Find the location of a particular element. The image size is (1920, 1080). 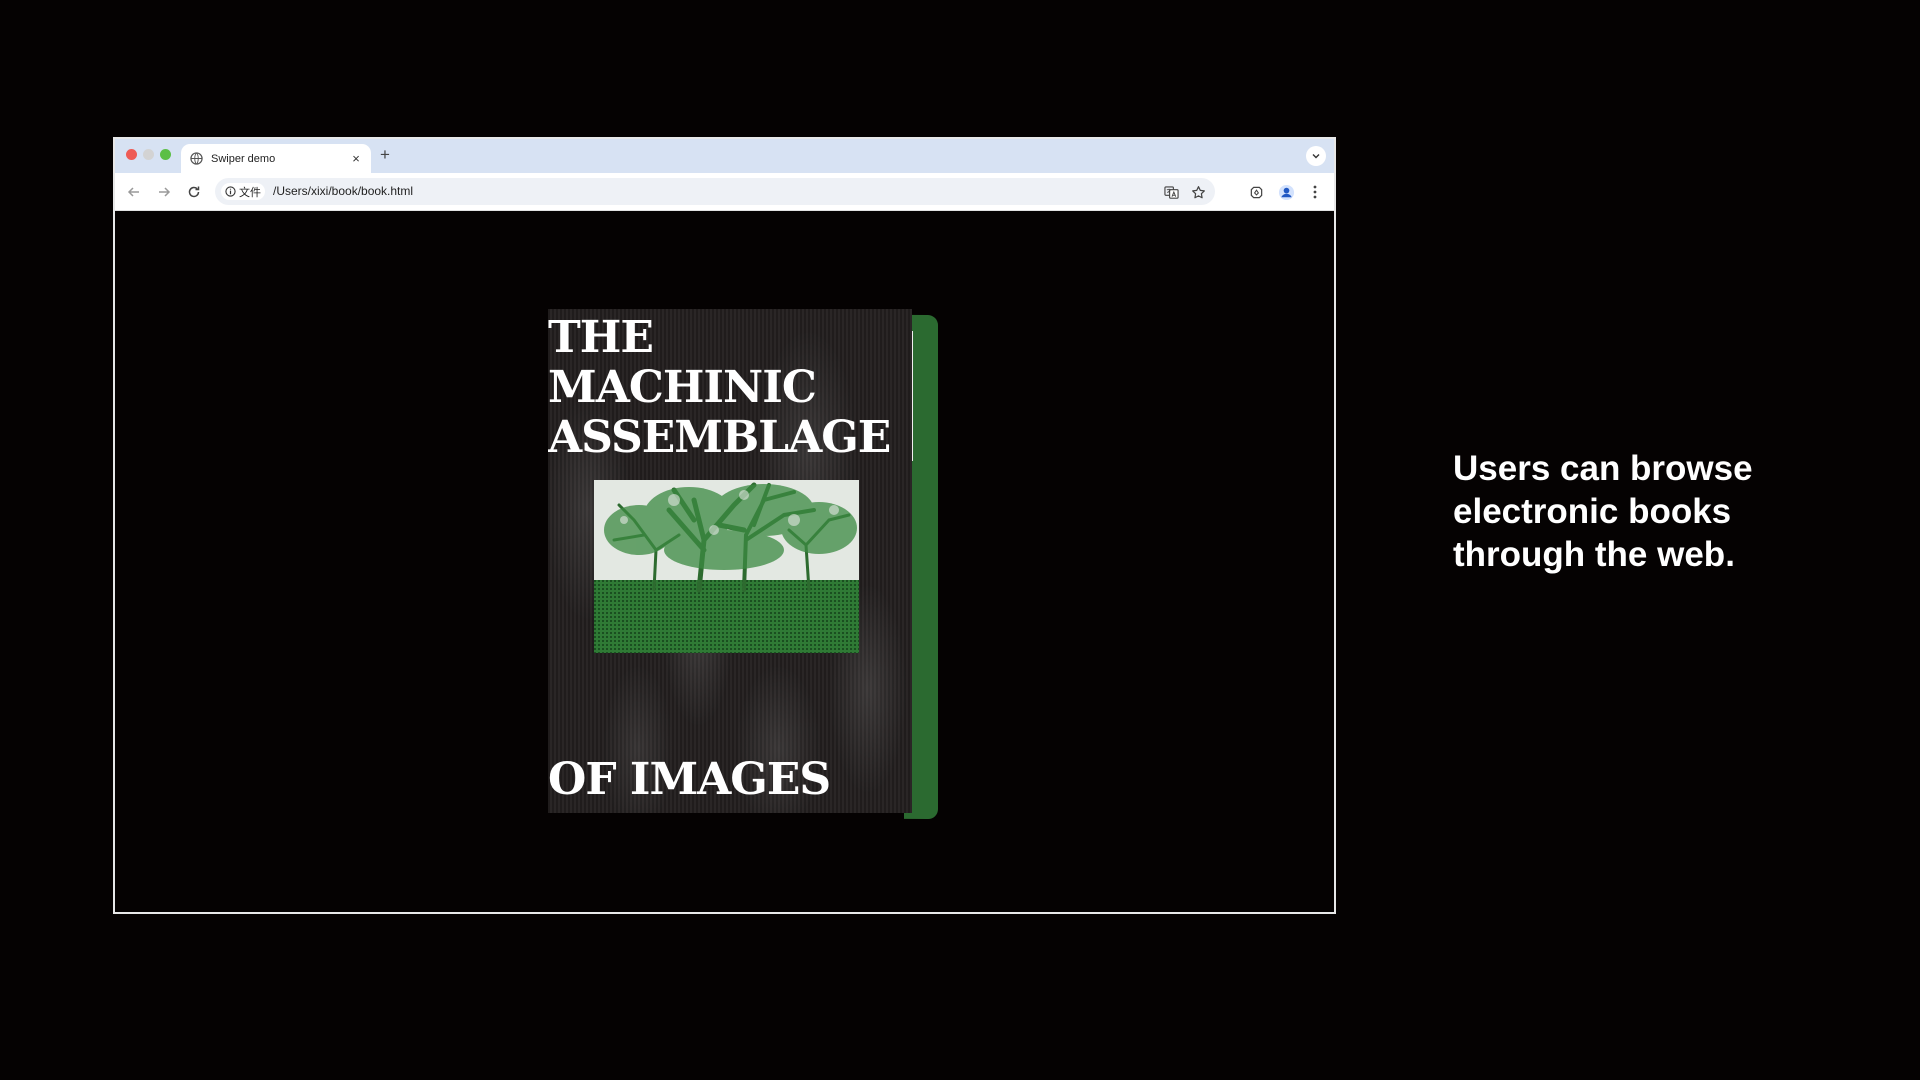

chevron-down-icon is located at coordinates (1316, 156).